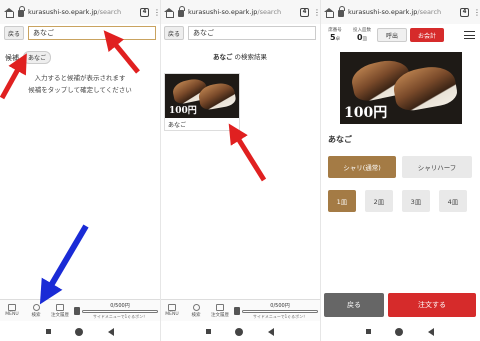 The width and height of the screenshot is (480, 341). What do you see at coordinates (366, 113) in the screenshot?
I see `hero-price: 100円` at bounding box center [366, 113].